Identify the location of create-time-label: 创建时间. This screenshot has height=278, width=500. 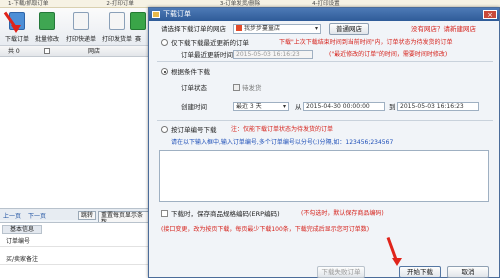
(194, 107).